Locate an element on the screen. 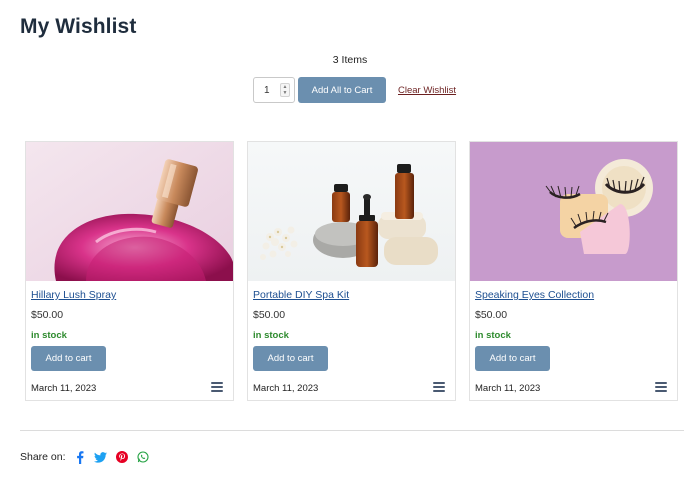 The width and height of the screenshot is (700, 484). share-bar: Share on: is located at coordinates (88, 457).